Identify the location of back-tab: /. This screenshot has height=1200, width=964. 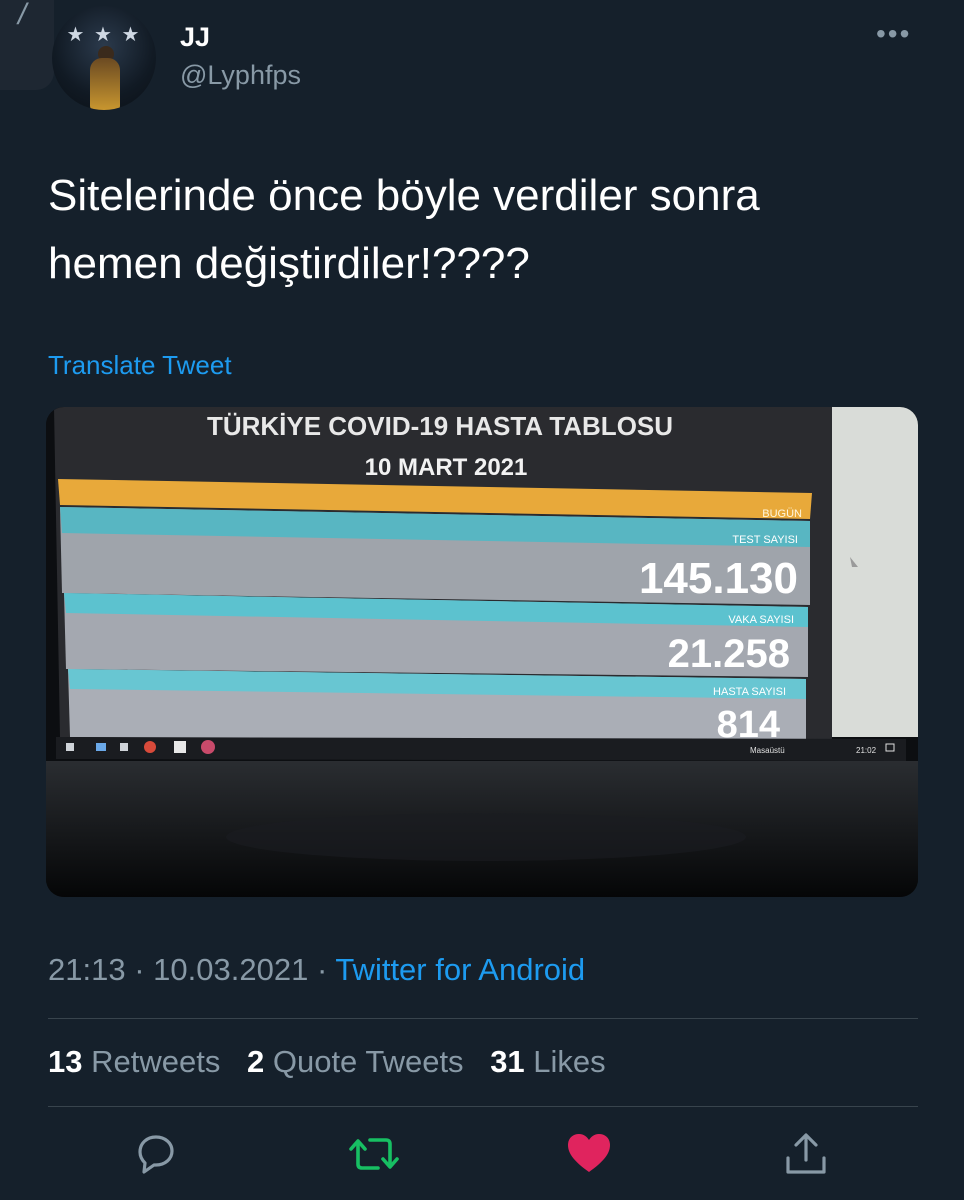
(27, 45).